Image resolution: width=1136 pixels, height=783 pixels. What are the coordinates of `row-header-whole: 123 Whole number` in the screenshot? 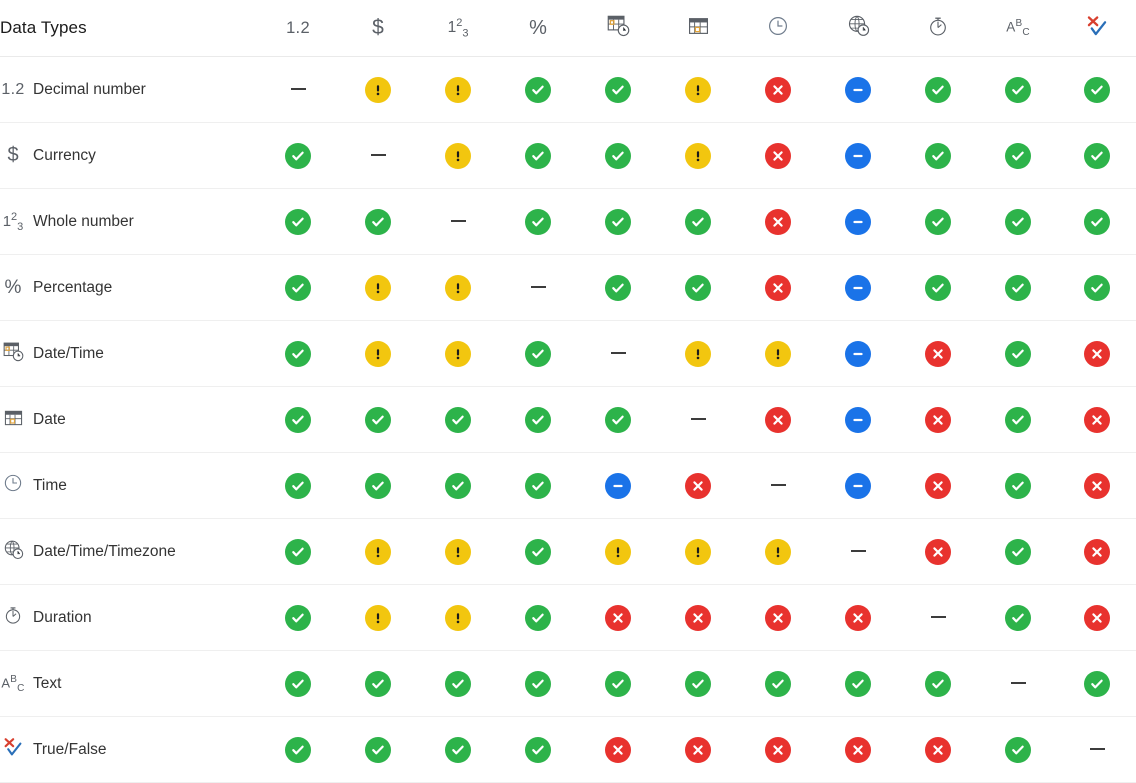 It's located at (129, 221).